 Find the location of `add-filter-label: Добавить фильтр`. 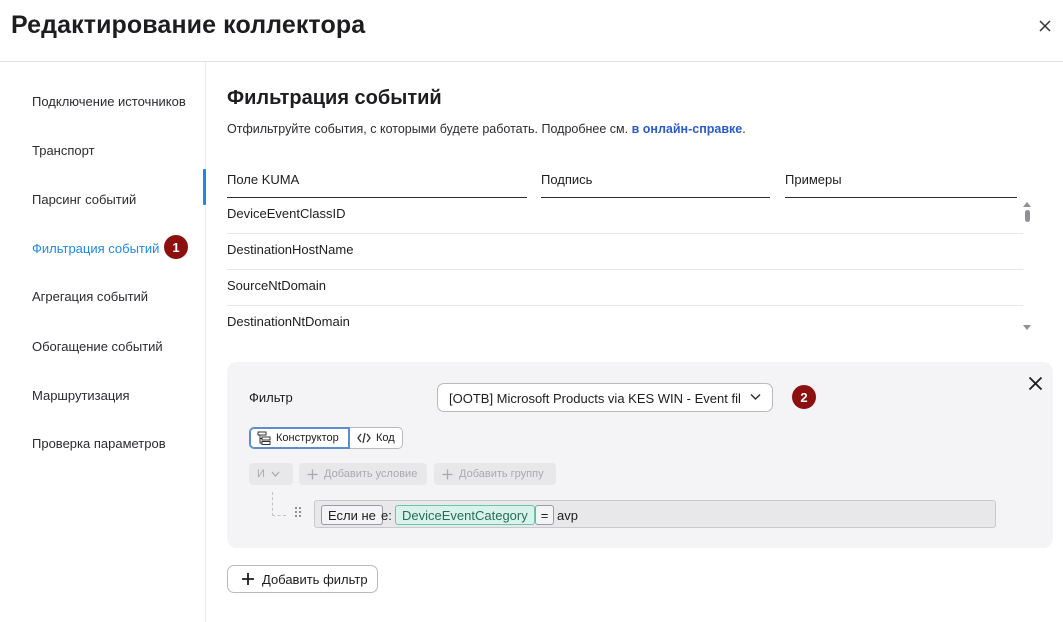

add-filter-label: Добавить фильтр is located at coordinates (315, 579).